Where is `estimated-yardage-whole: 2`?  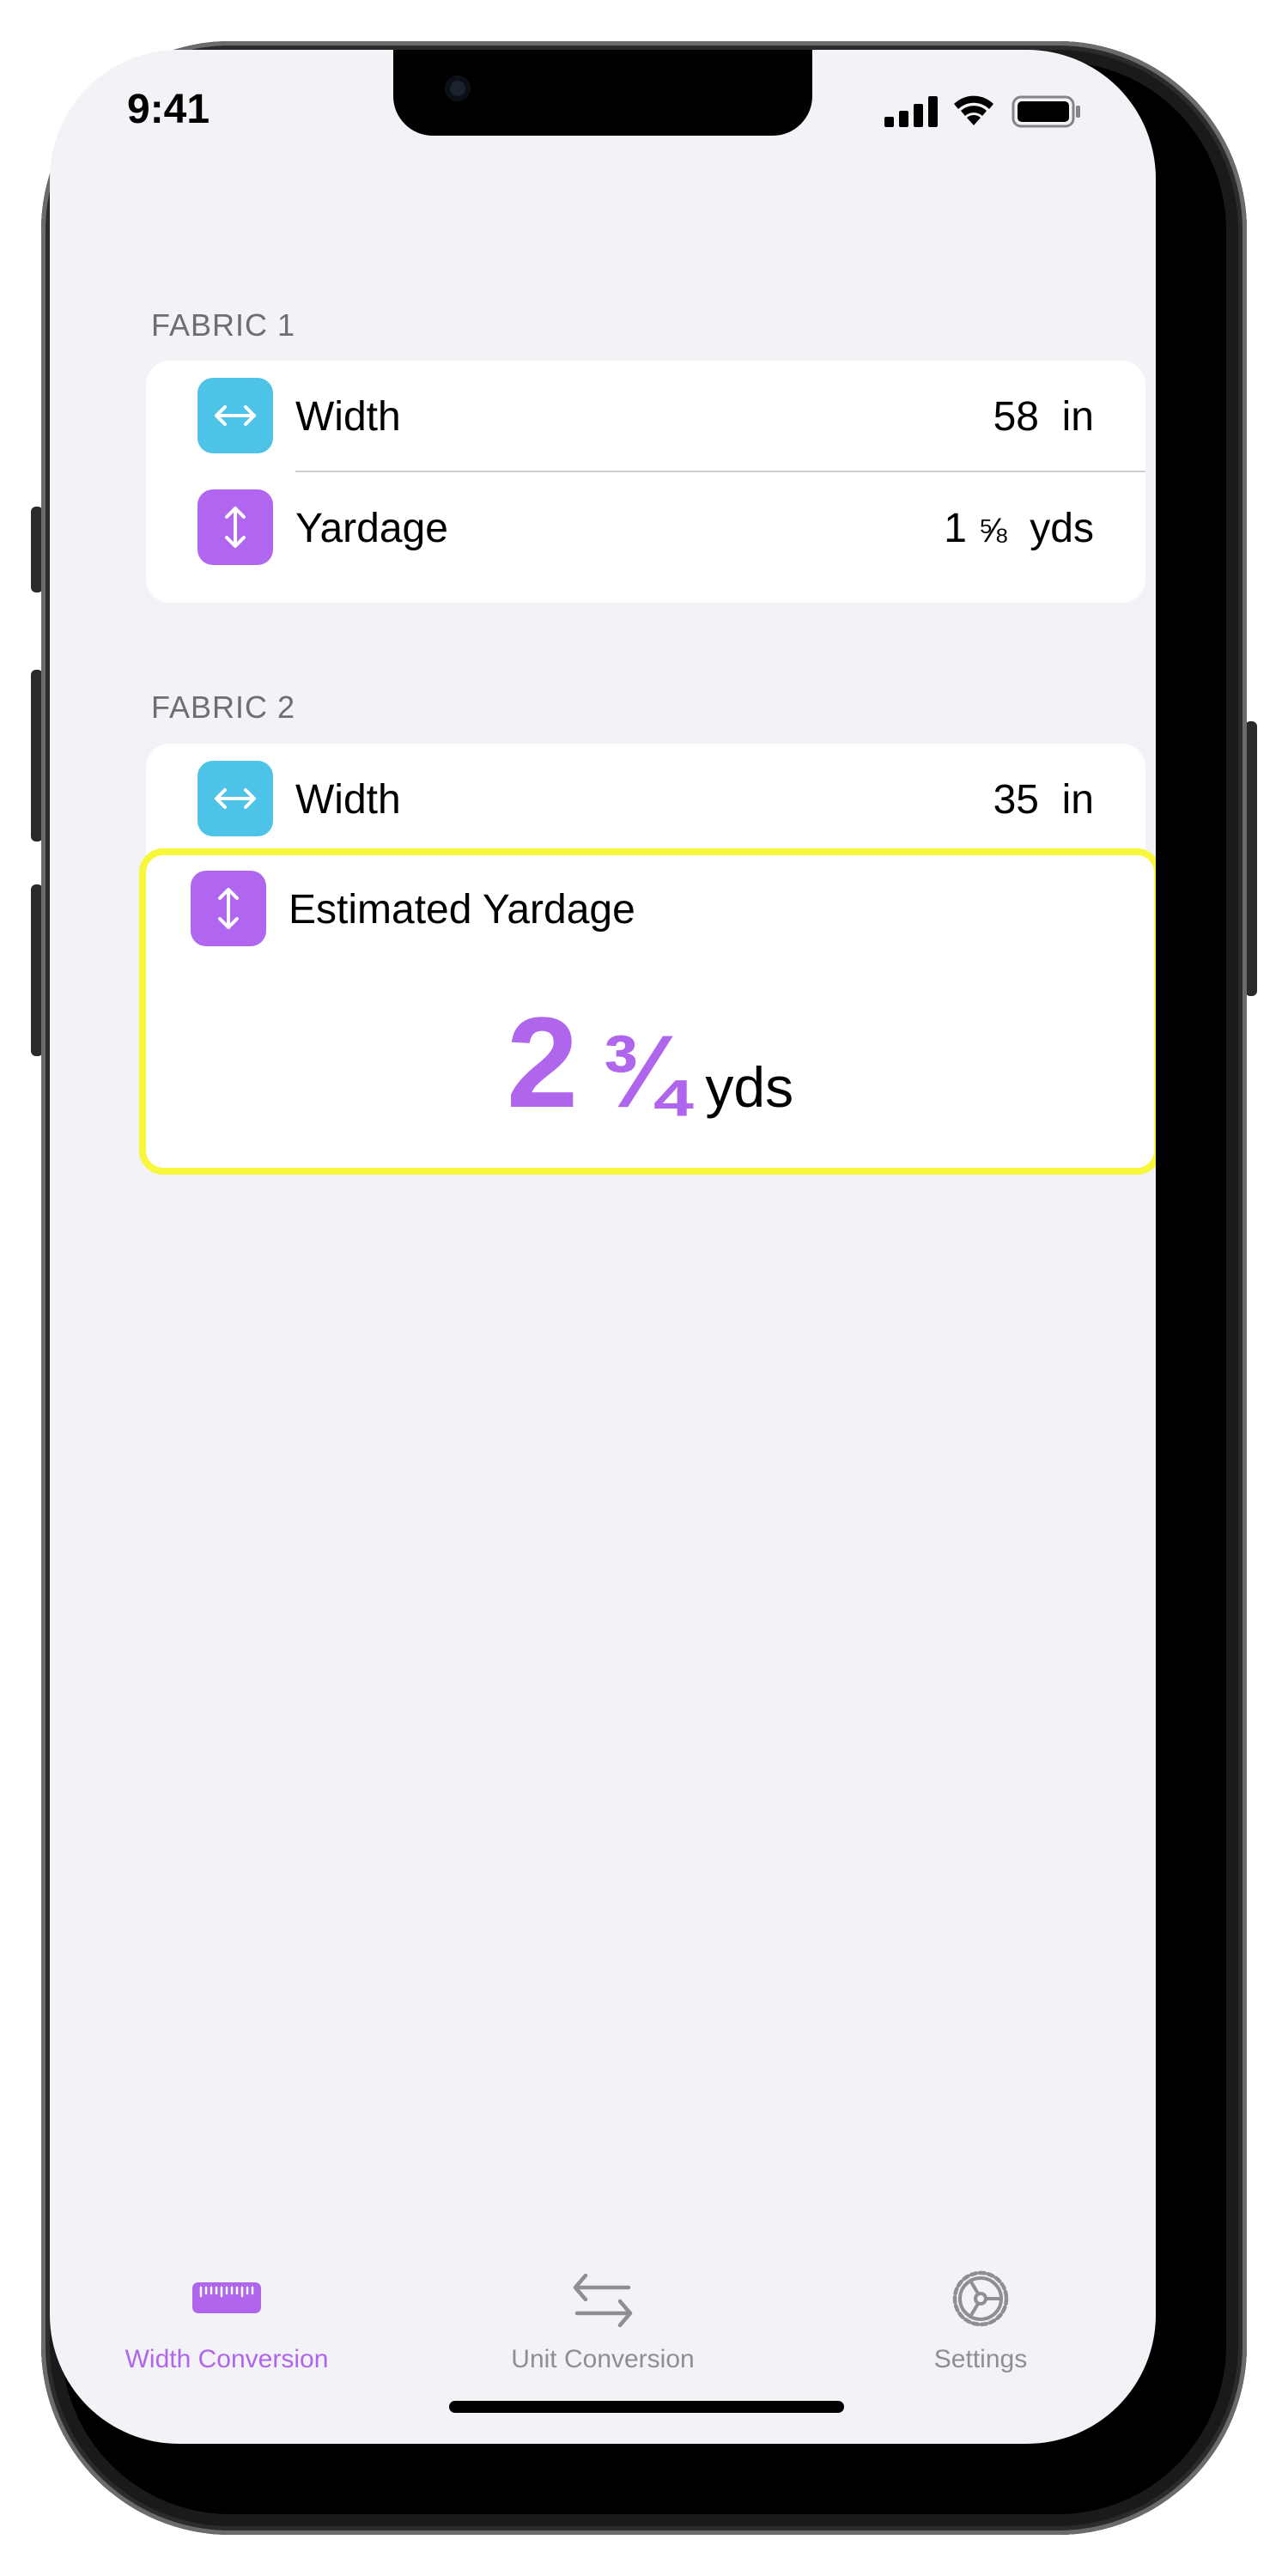
estimated-yardage-whole: 2 is located at coordinates (543, 1062).